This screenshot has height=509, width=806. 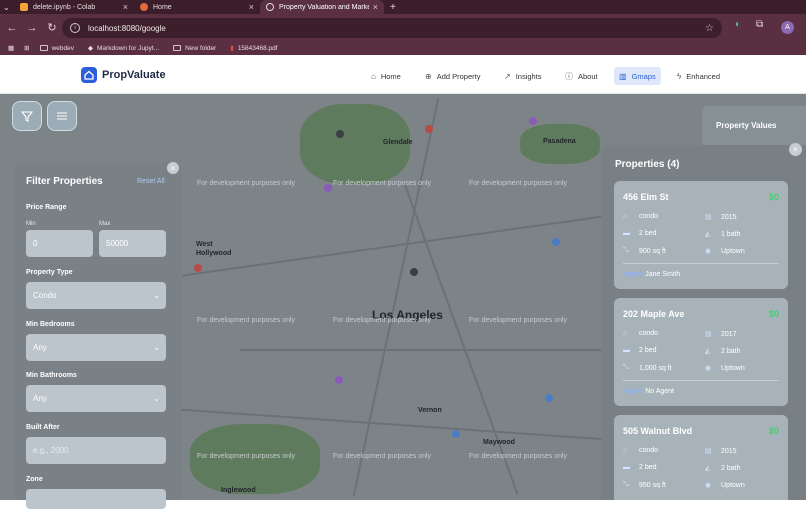 I want to click on built-after-input: e.g., 2000, so click(x=96, y=450).